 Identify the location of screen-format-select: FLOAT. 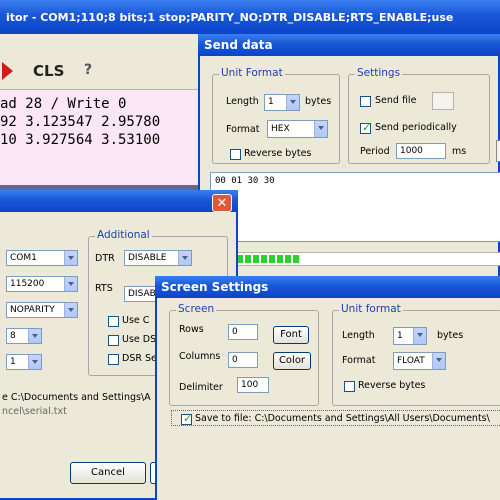
(419, 361).